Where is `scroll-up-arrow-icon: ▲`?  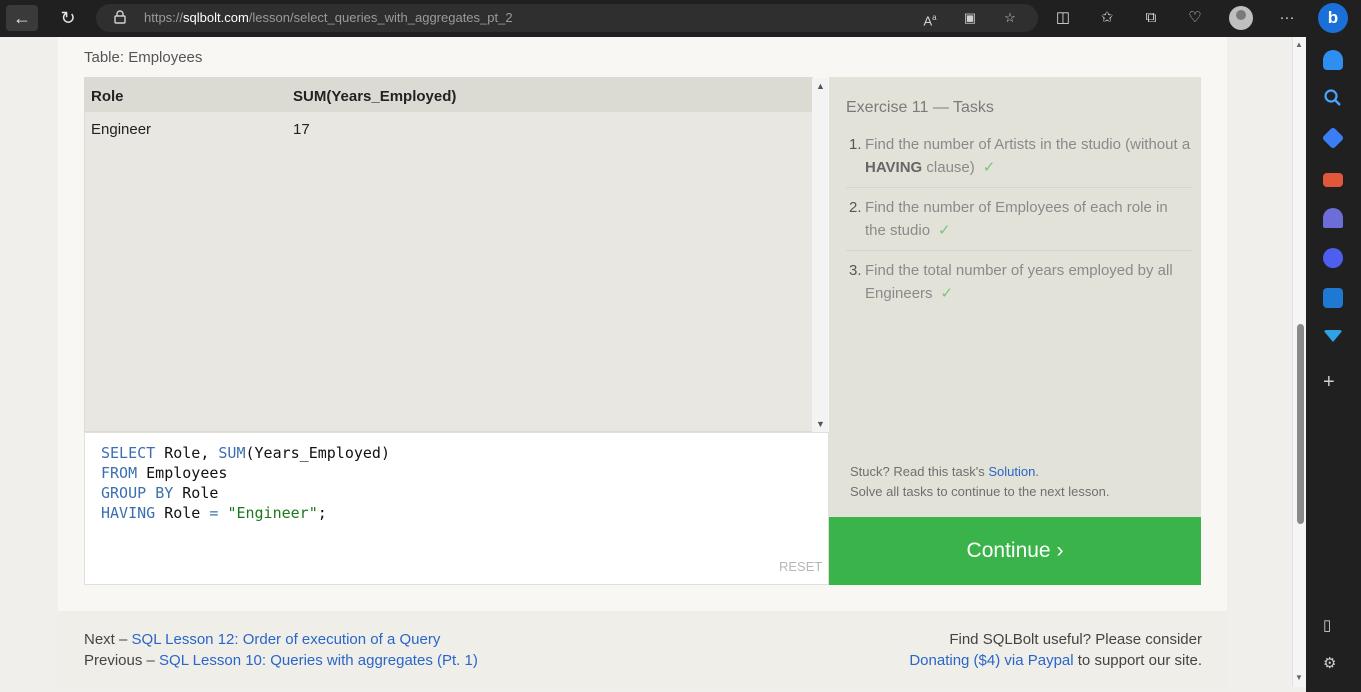 scroll-up-arrow-icon: ▲ is located at coordinates (1299, 44).